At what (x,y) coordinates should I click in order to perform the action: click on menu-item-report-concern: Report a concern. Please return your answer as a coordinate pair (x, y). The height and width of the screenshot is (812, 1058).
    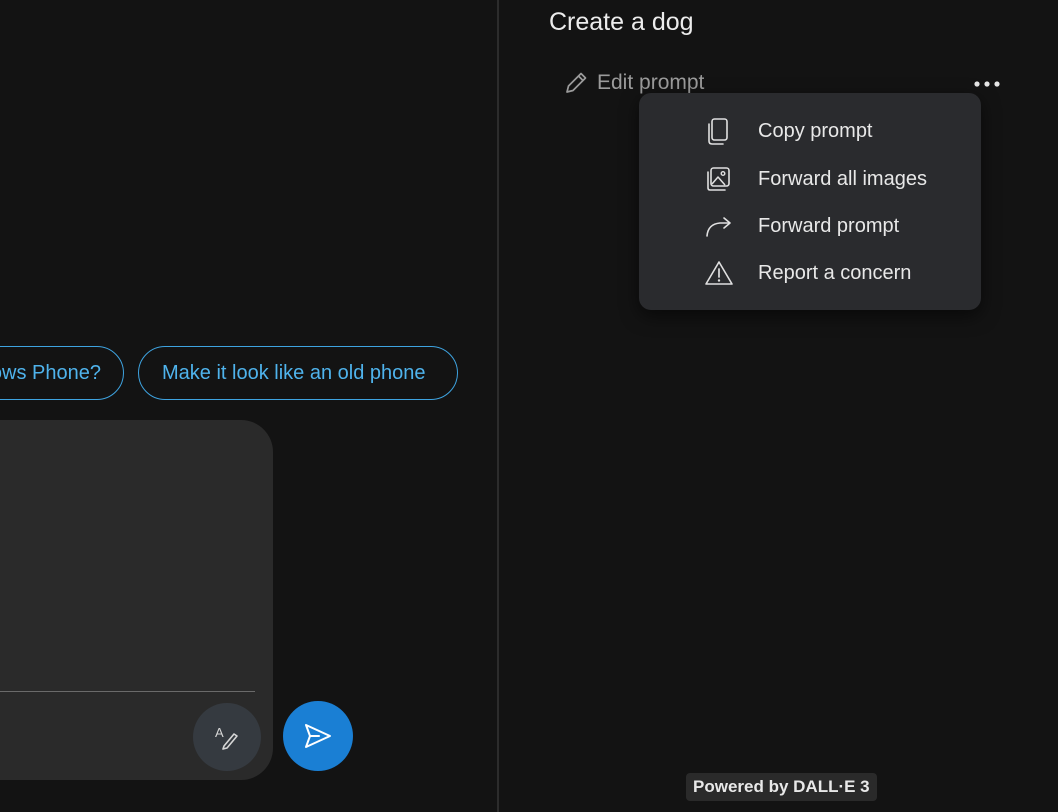
    Looking at the image, I should click on (810, 273).